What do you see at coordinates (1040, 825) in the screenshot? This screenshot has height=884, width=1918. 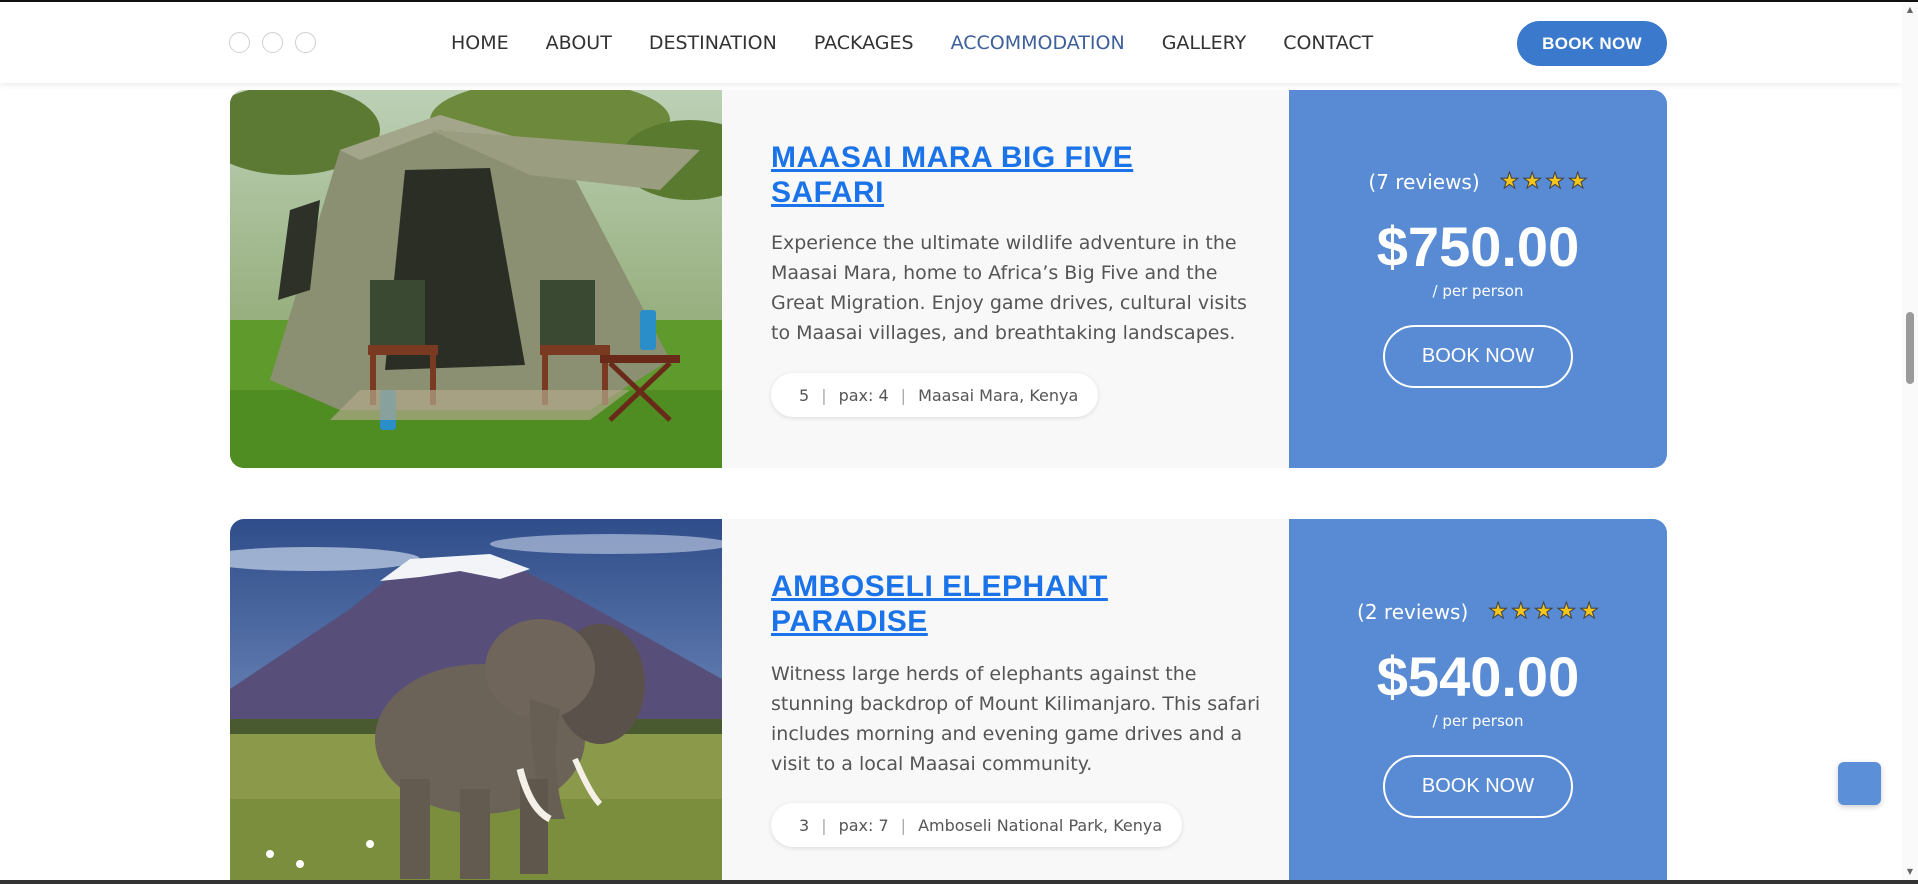 I see `package-location: Amboseli National Park, Kenya` at bounding box center [1040, 825].